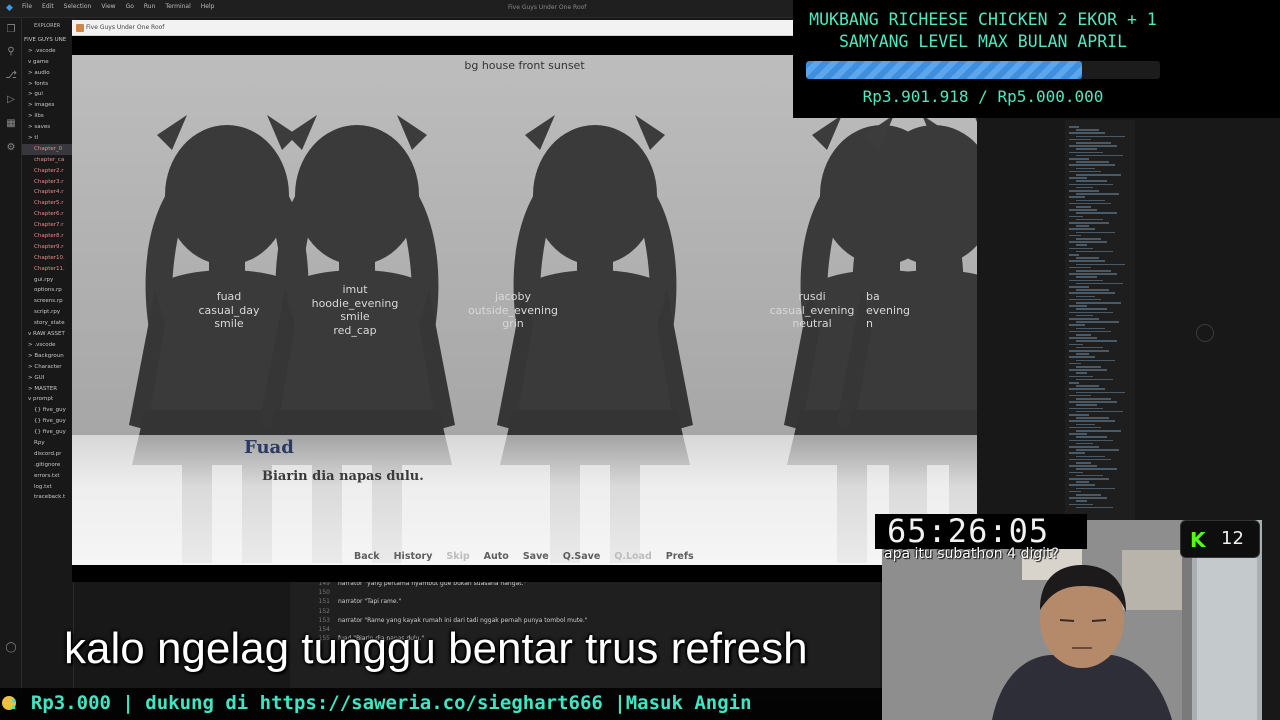 The width and height of the screenshot is (1280, 720). Describe the element at coordinates (47, 203) in the screenshot. I see `explorer-item: Chapter5.r` at that location.